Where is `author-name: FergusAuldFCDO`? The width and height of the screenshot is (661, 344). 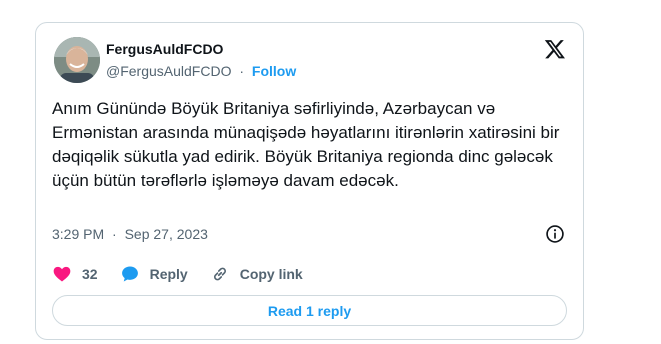 author-name: FergusAuldFCDO is located at coordinates (164, 49).